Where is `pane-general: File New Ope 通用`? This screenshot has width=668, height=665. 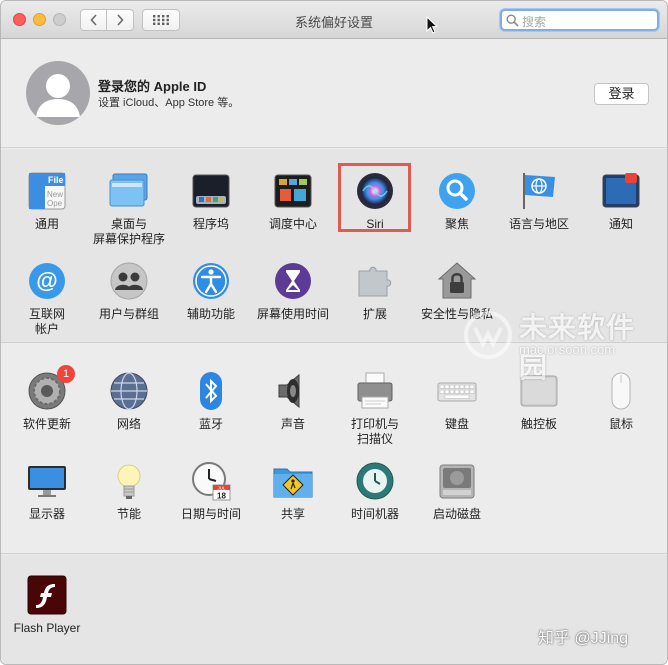 pane-general: File New Ope 通用 is located at coordinates (47, 201).